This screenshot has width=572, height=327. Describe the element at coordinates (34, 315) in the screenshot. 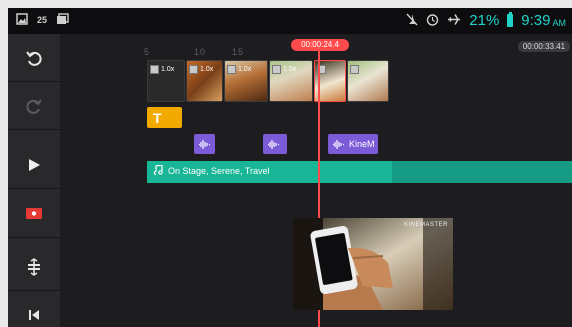

I see `skip-to-start-icon` at that location.